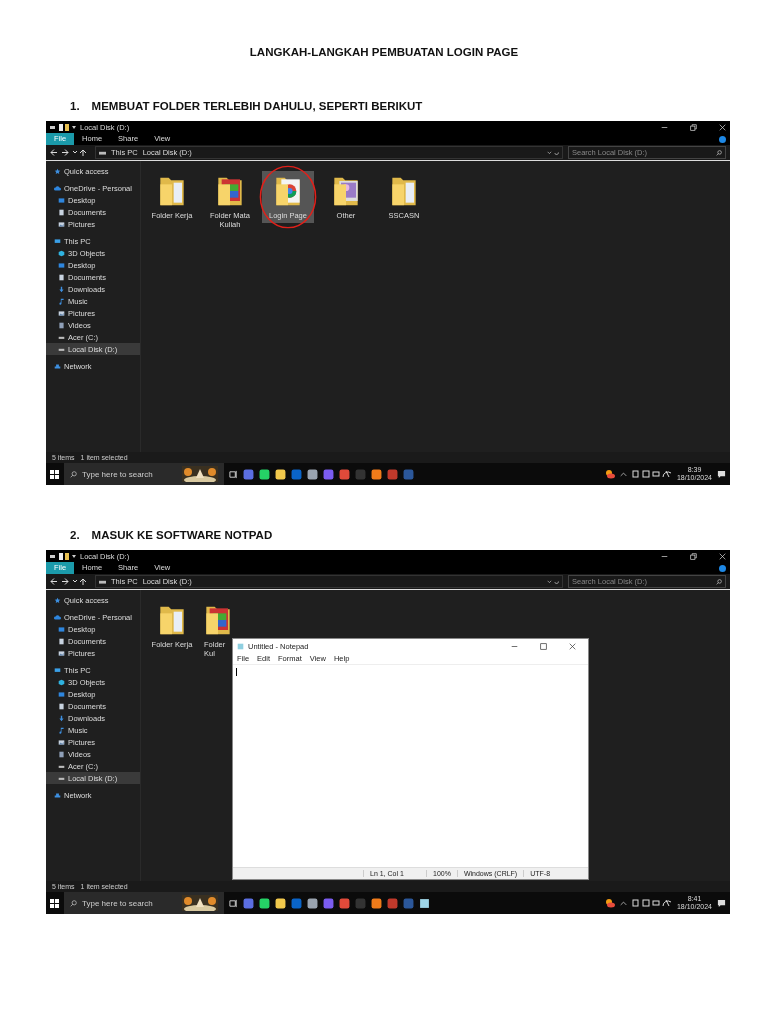 The width and height of the screenshot is (768, 1024). What do you see at coordinates (75, 106) in the screenshot?
I see `step-number: 1.` at bounding box center [75, 106].